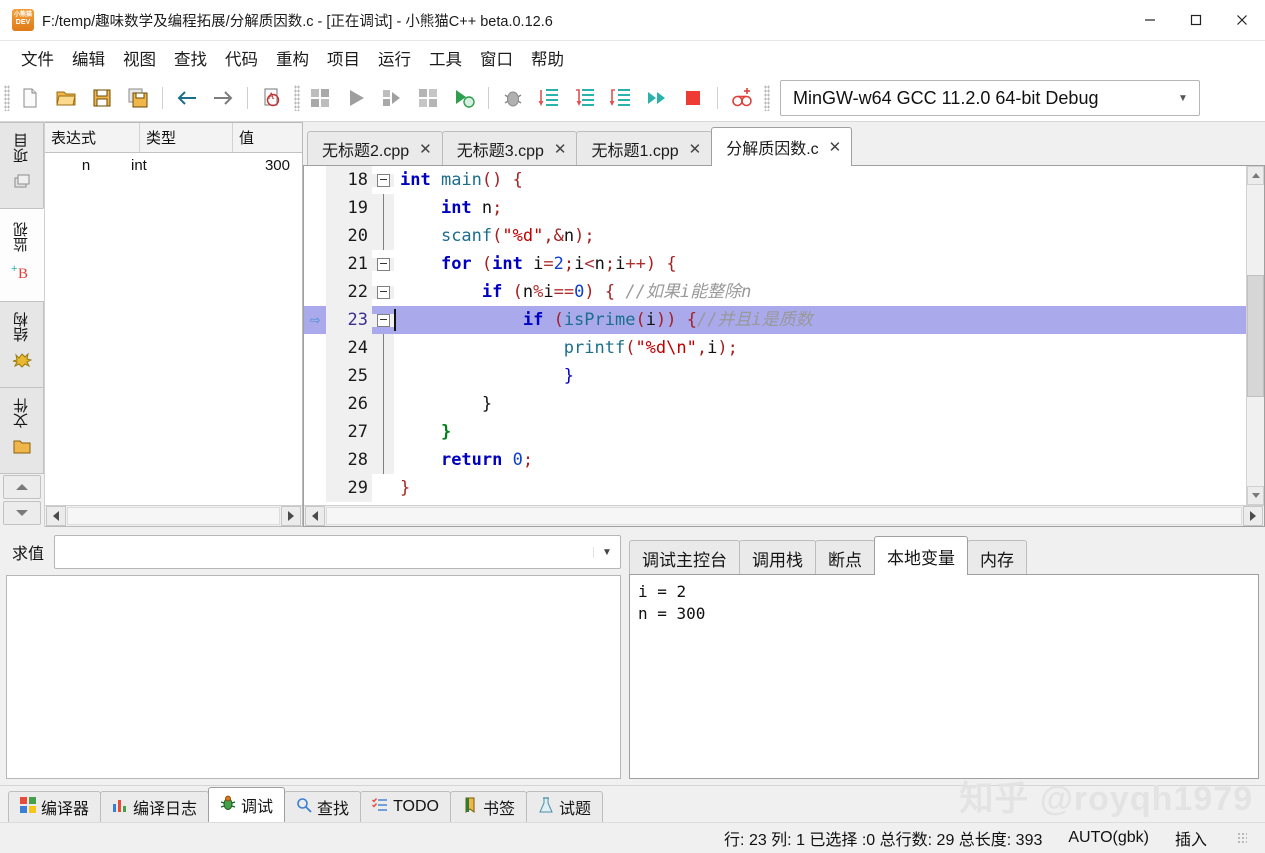 This screenshot has height=853, width=1265. What do you see at coordinates (173, 329) in the screenshot?
I see `watch-body: n int 300` at bounding box center [173, 329].